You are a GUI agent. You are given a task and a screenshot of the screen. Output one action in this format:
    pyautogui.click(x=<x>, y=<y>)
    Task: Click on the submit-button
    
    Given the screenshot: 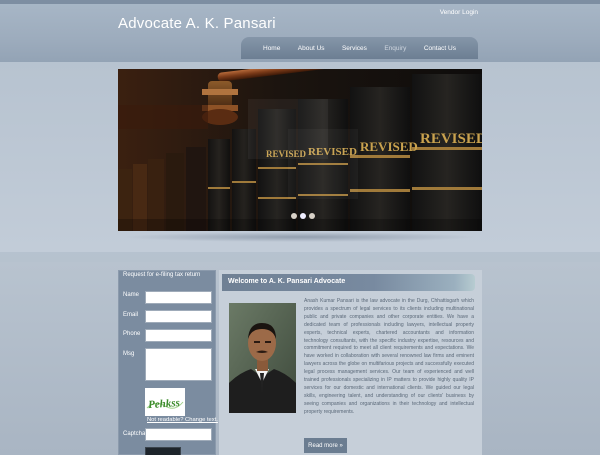 What is the action you would take?
    pyautogui.click(x=163, y=451)
    